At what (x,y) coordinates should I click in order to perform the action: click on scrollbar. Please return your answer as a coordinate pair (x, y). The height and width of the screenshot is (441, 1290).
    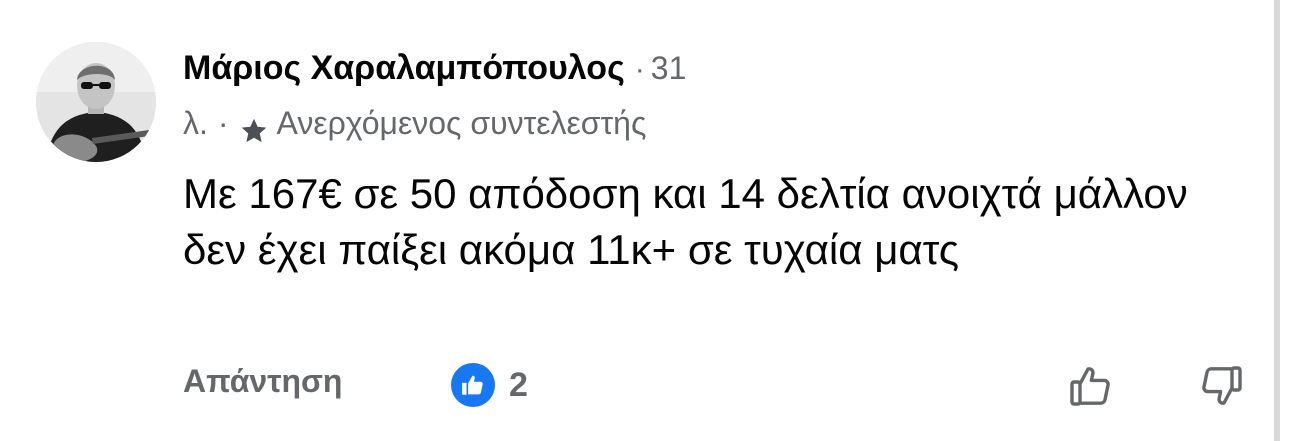
    Looking at the image, I should click on (1277, 220).